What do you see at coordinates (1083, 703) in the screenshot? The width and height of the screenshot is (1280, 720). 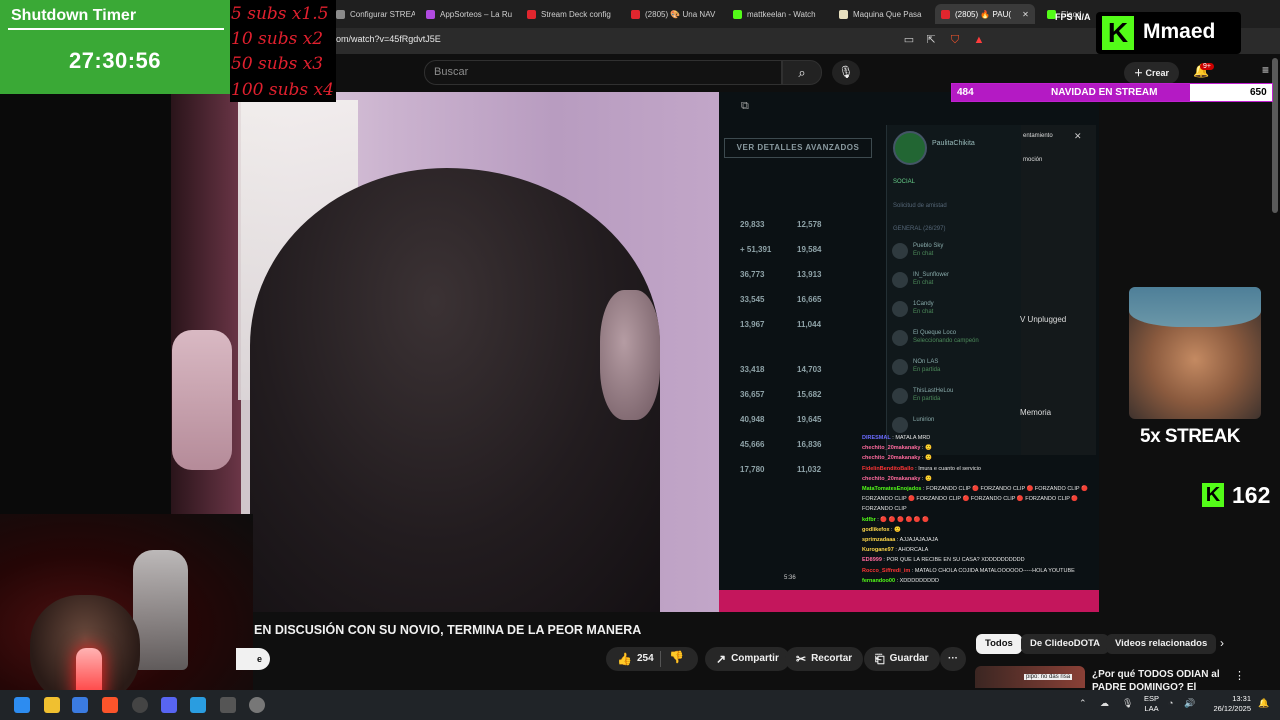 I see `tray-chevron-icon: ⌃` at bounding box center [1083, 703].